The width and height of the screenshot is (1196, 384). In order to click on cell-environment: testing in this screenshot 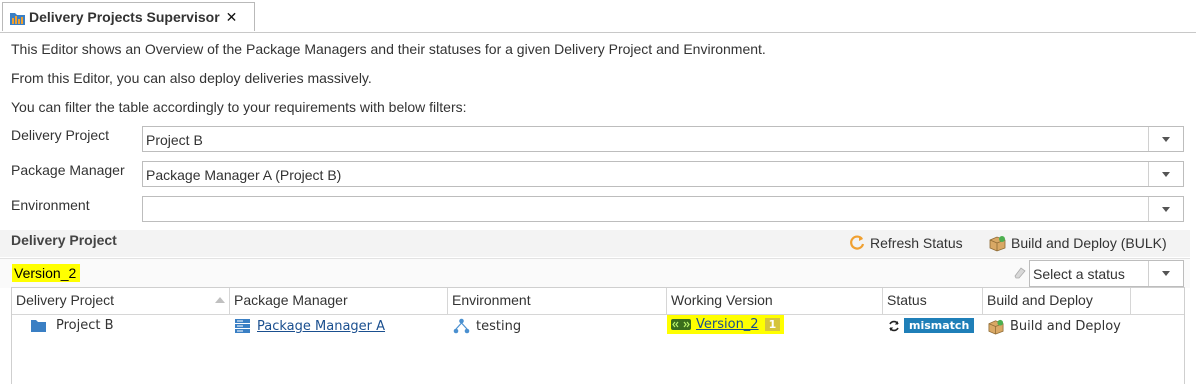, I will do `click(487, 326)`.